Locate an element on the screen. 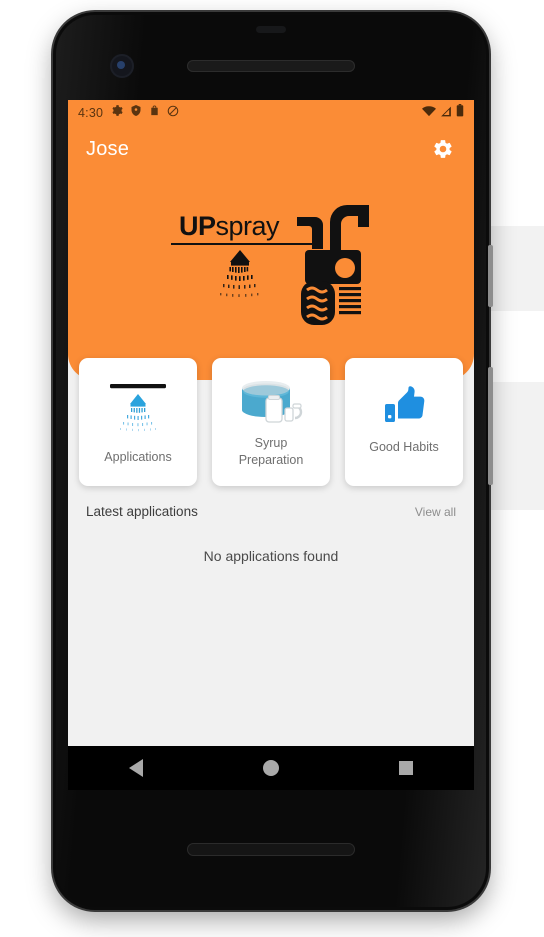  logo-word-spray: spray is located at coordinates (247, 226).